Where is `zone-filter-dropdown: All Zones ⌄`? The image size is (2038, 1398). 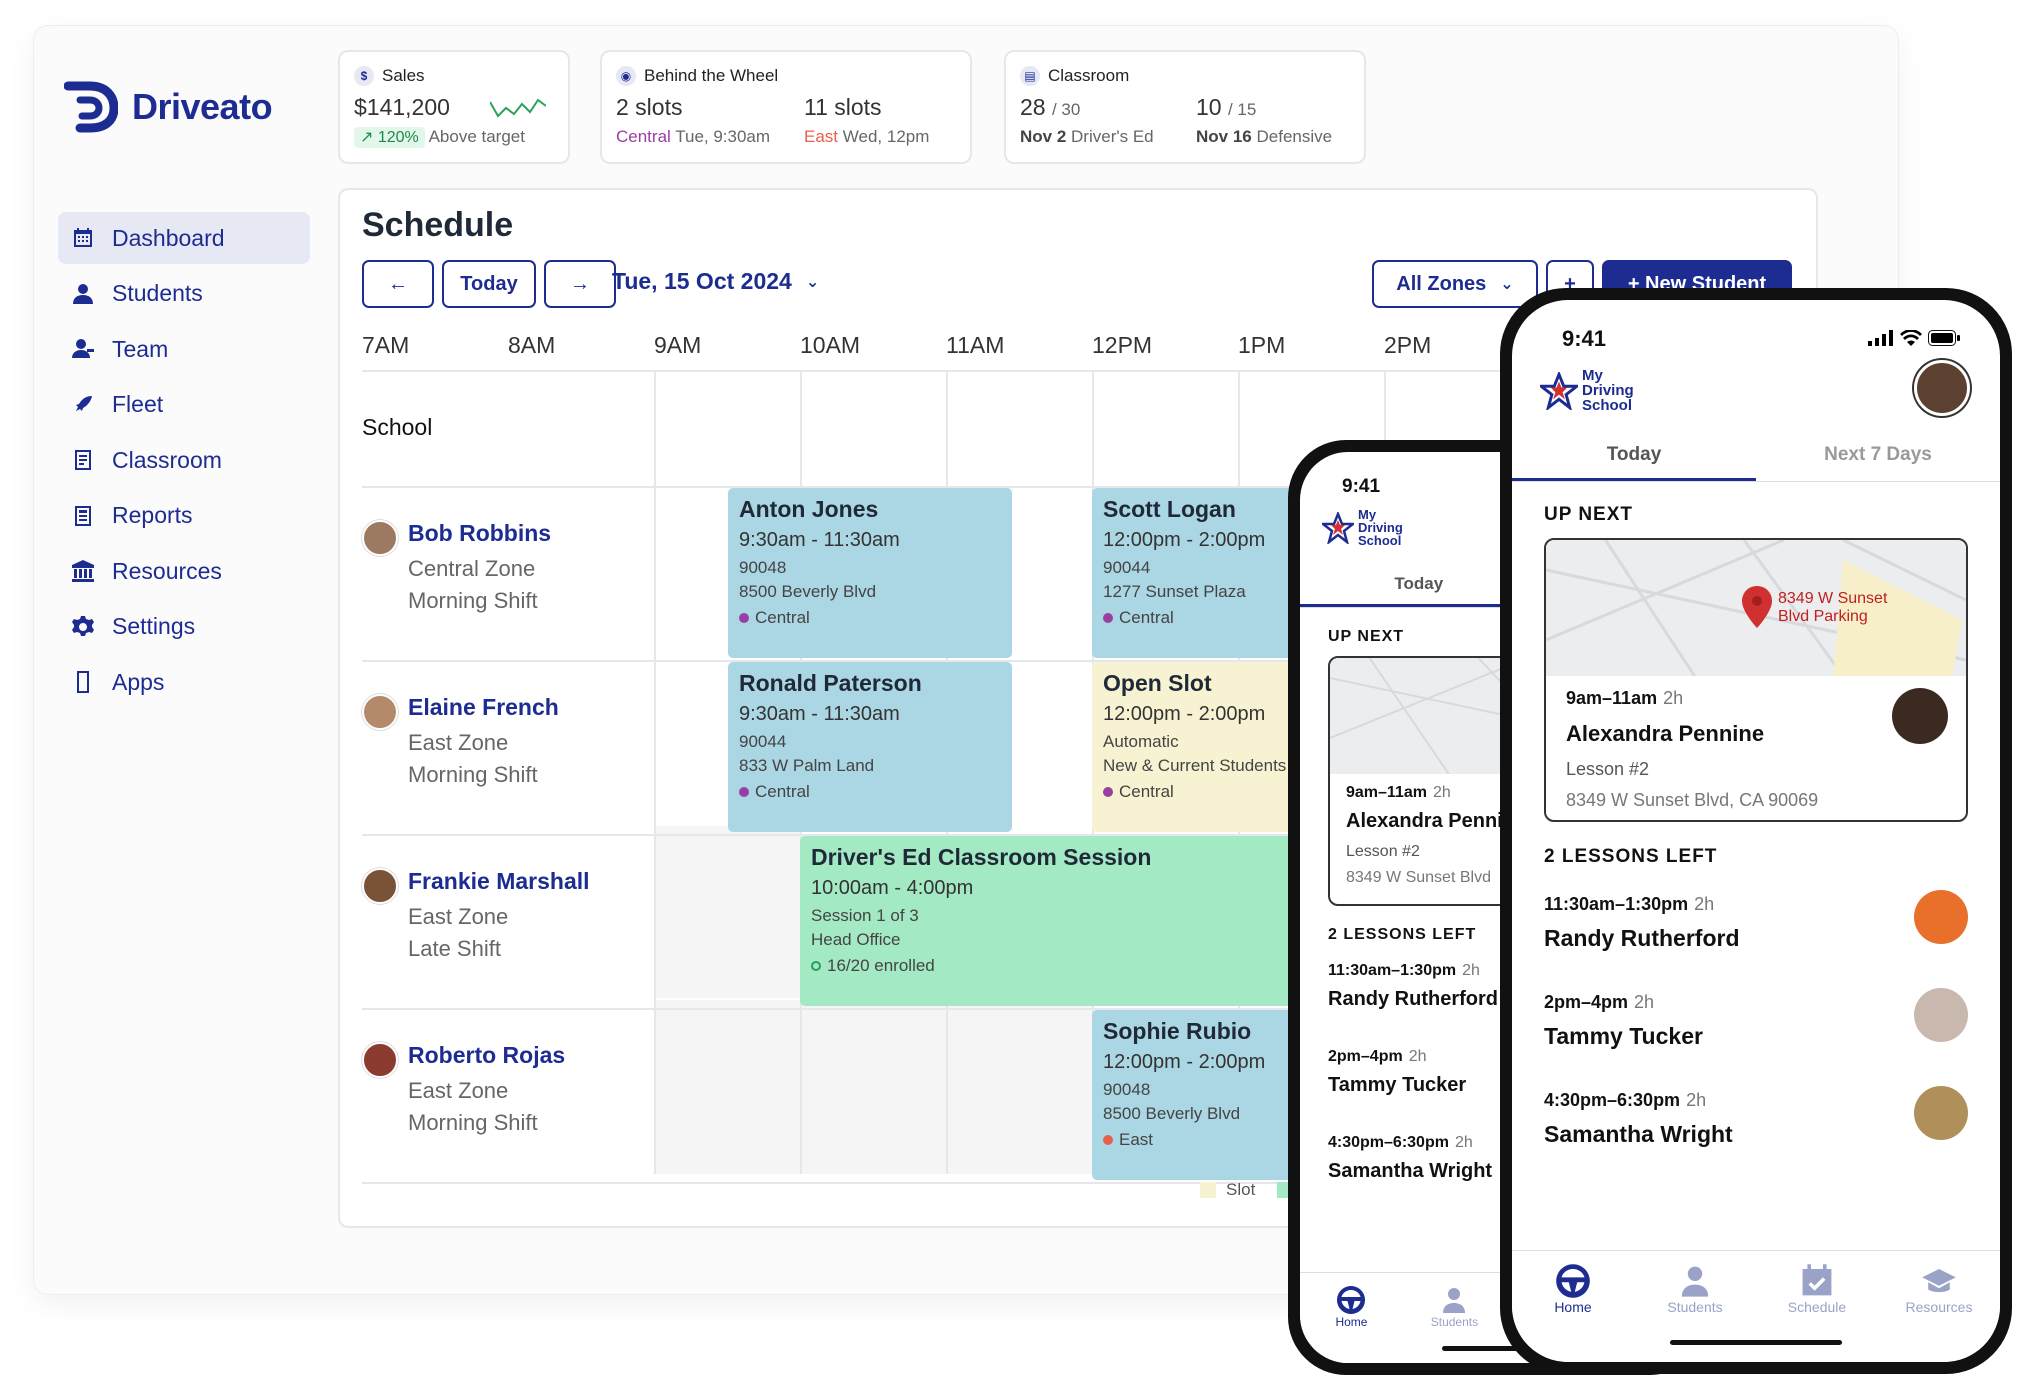 zone-filter-dropdown: All Zones ⌄ is located at coordinates (1455, 284).